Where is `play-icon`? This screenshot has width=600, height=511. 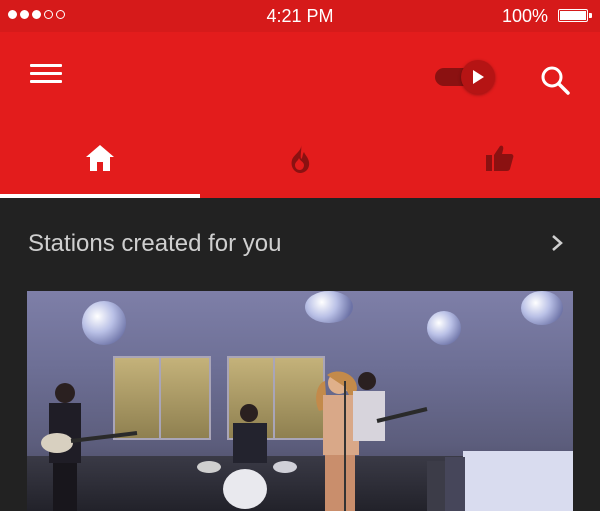
play-icon is located at coordinates (478, 77).